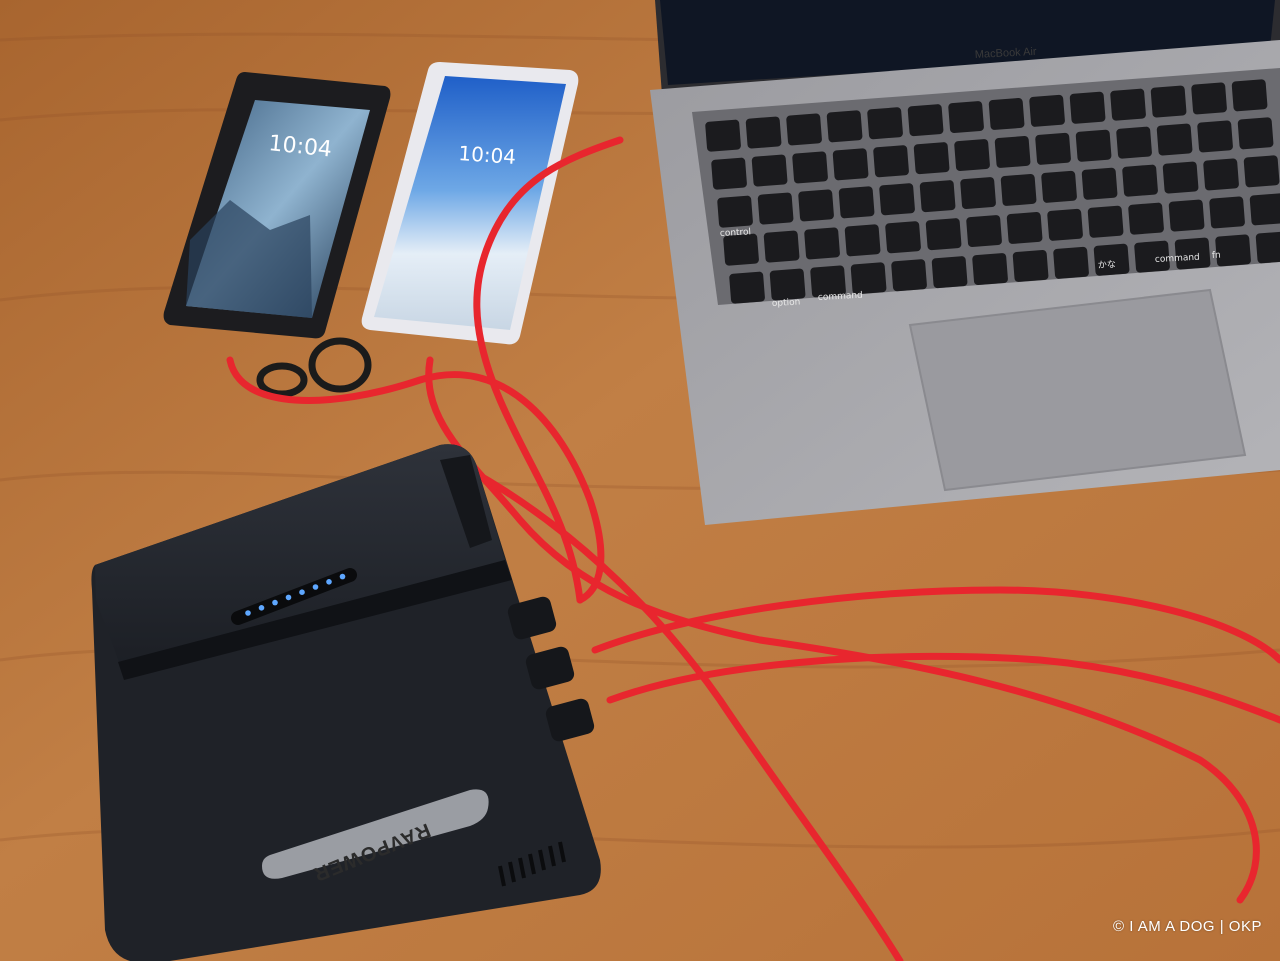 Image resolution: width=1280 pixels, height=961 pixels. Describe the element at coordinates (1107, 265) in the screenshot. I see `key-label-kana: かな` at that location.